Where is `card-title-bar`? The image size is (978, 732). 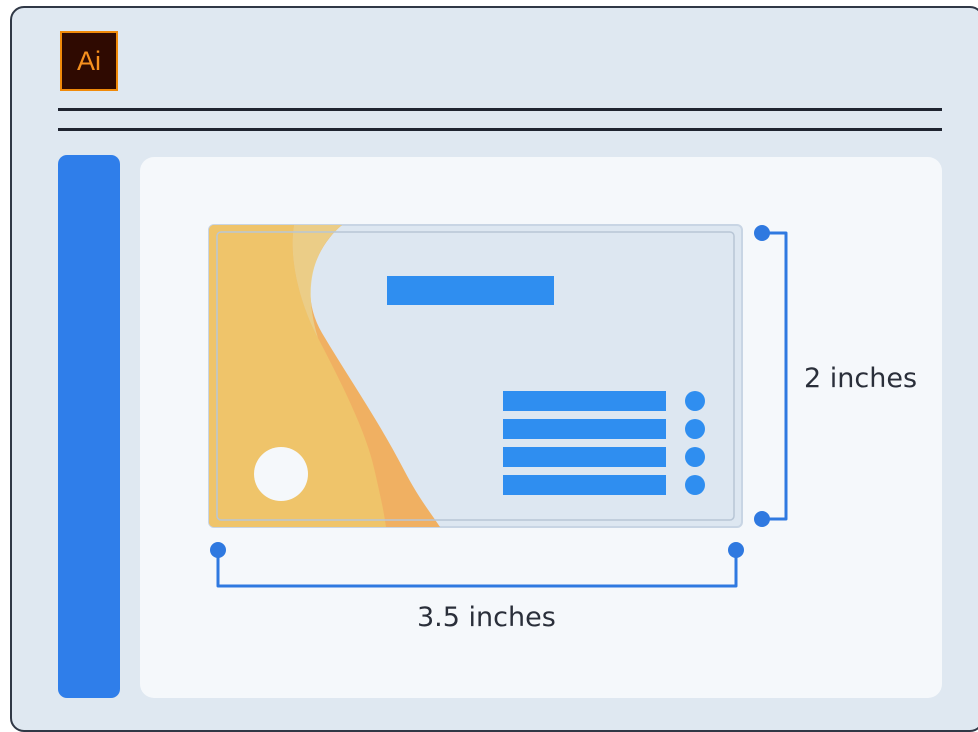
card-title-bar is located at coordinates (470, 290).